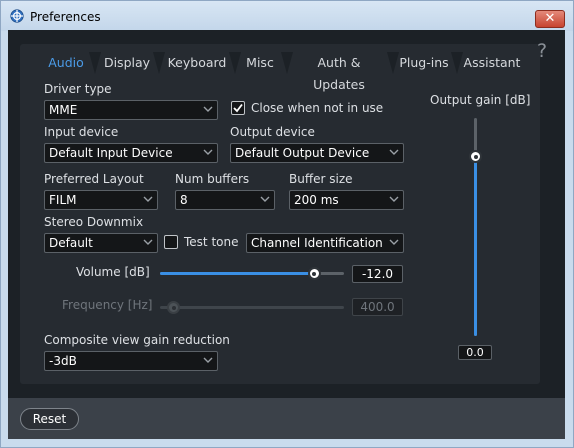 This screenshot has height=448, width=574. I want to click on reset-button: Reset, so click(49, 419).